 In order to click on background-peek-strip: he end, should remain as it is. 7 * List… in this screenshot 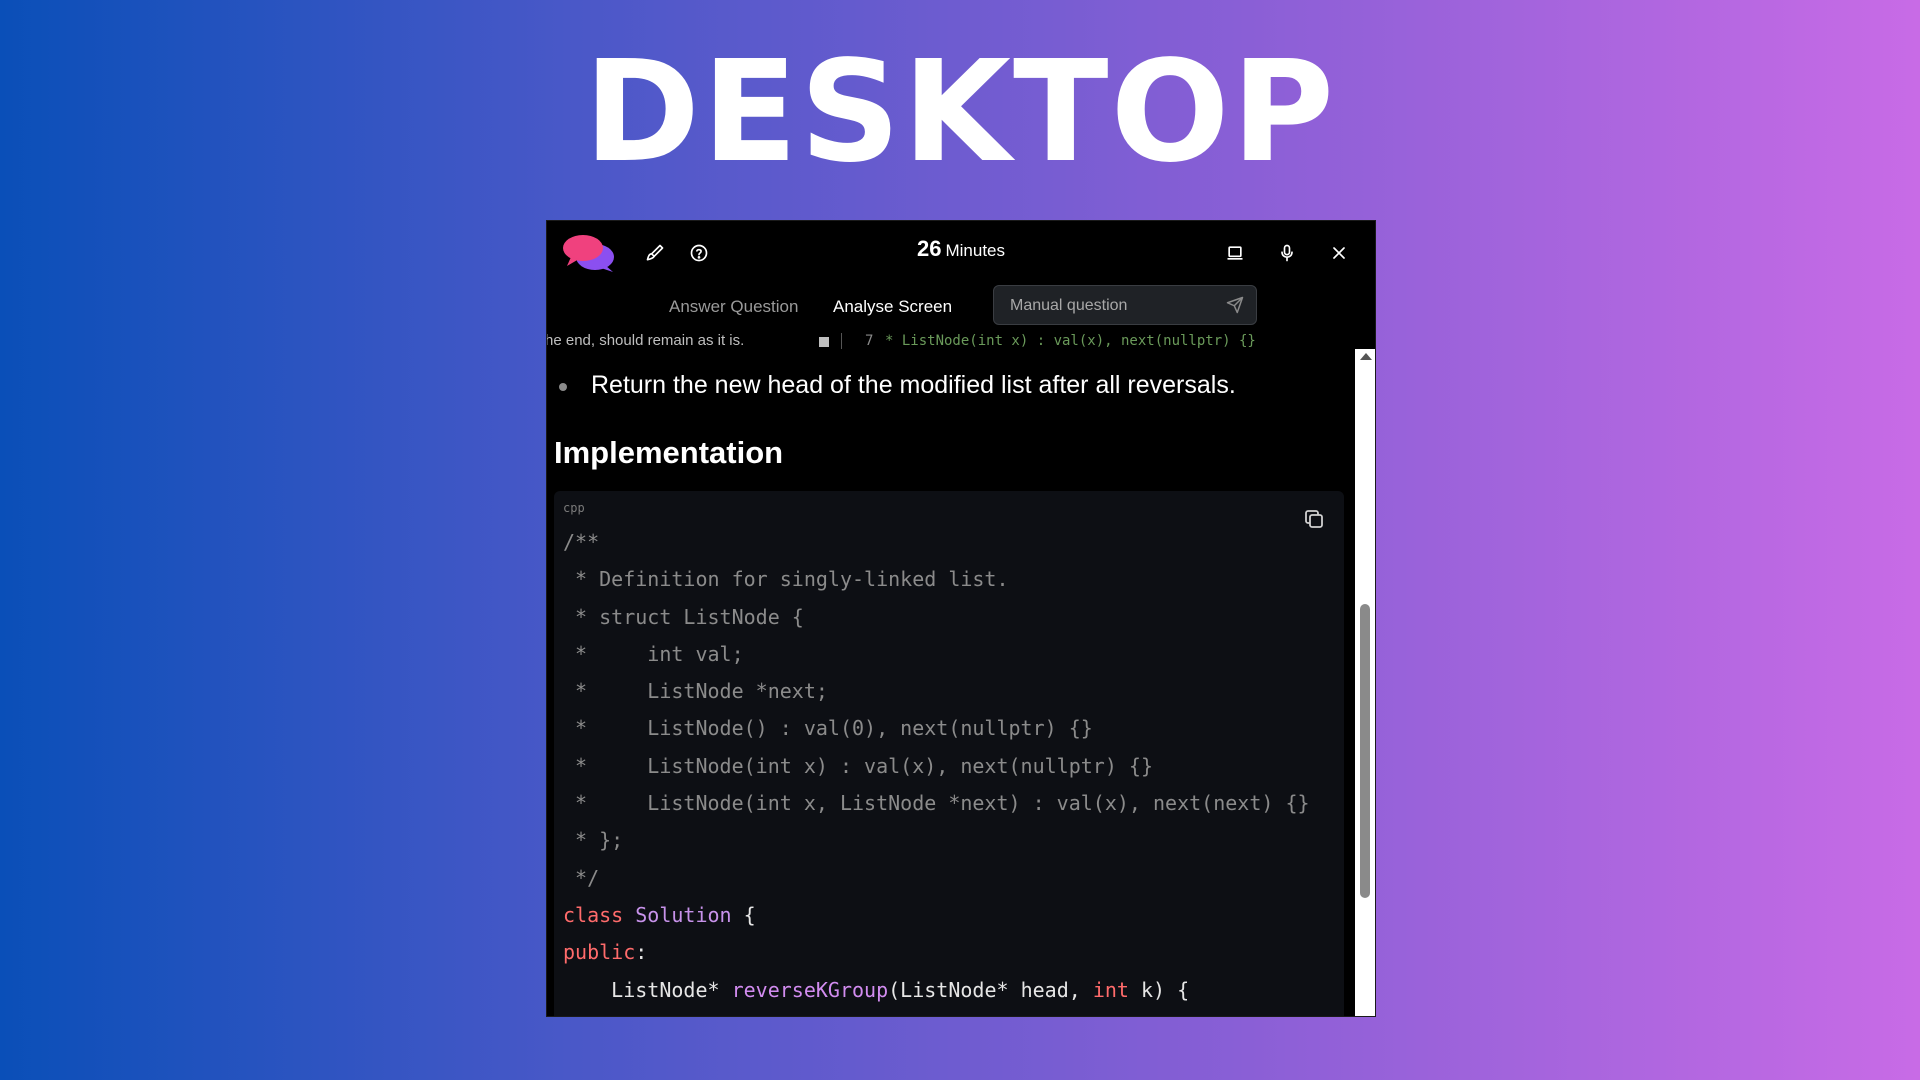, I will do `click(961, 341)`.